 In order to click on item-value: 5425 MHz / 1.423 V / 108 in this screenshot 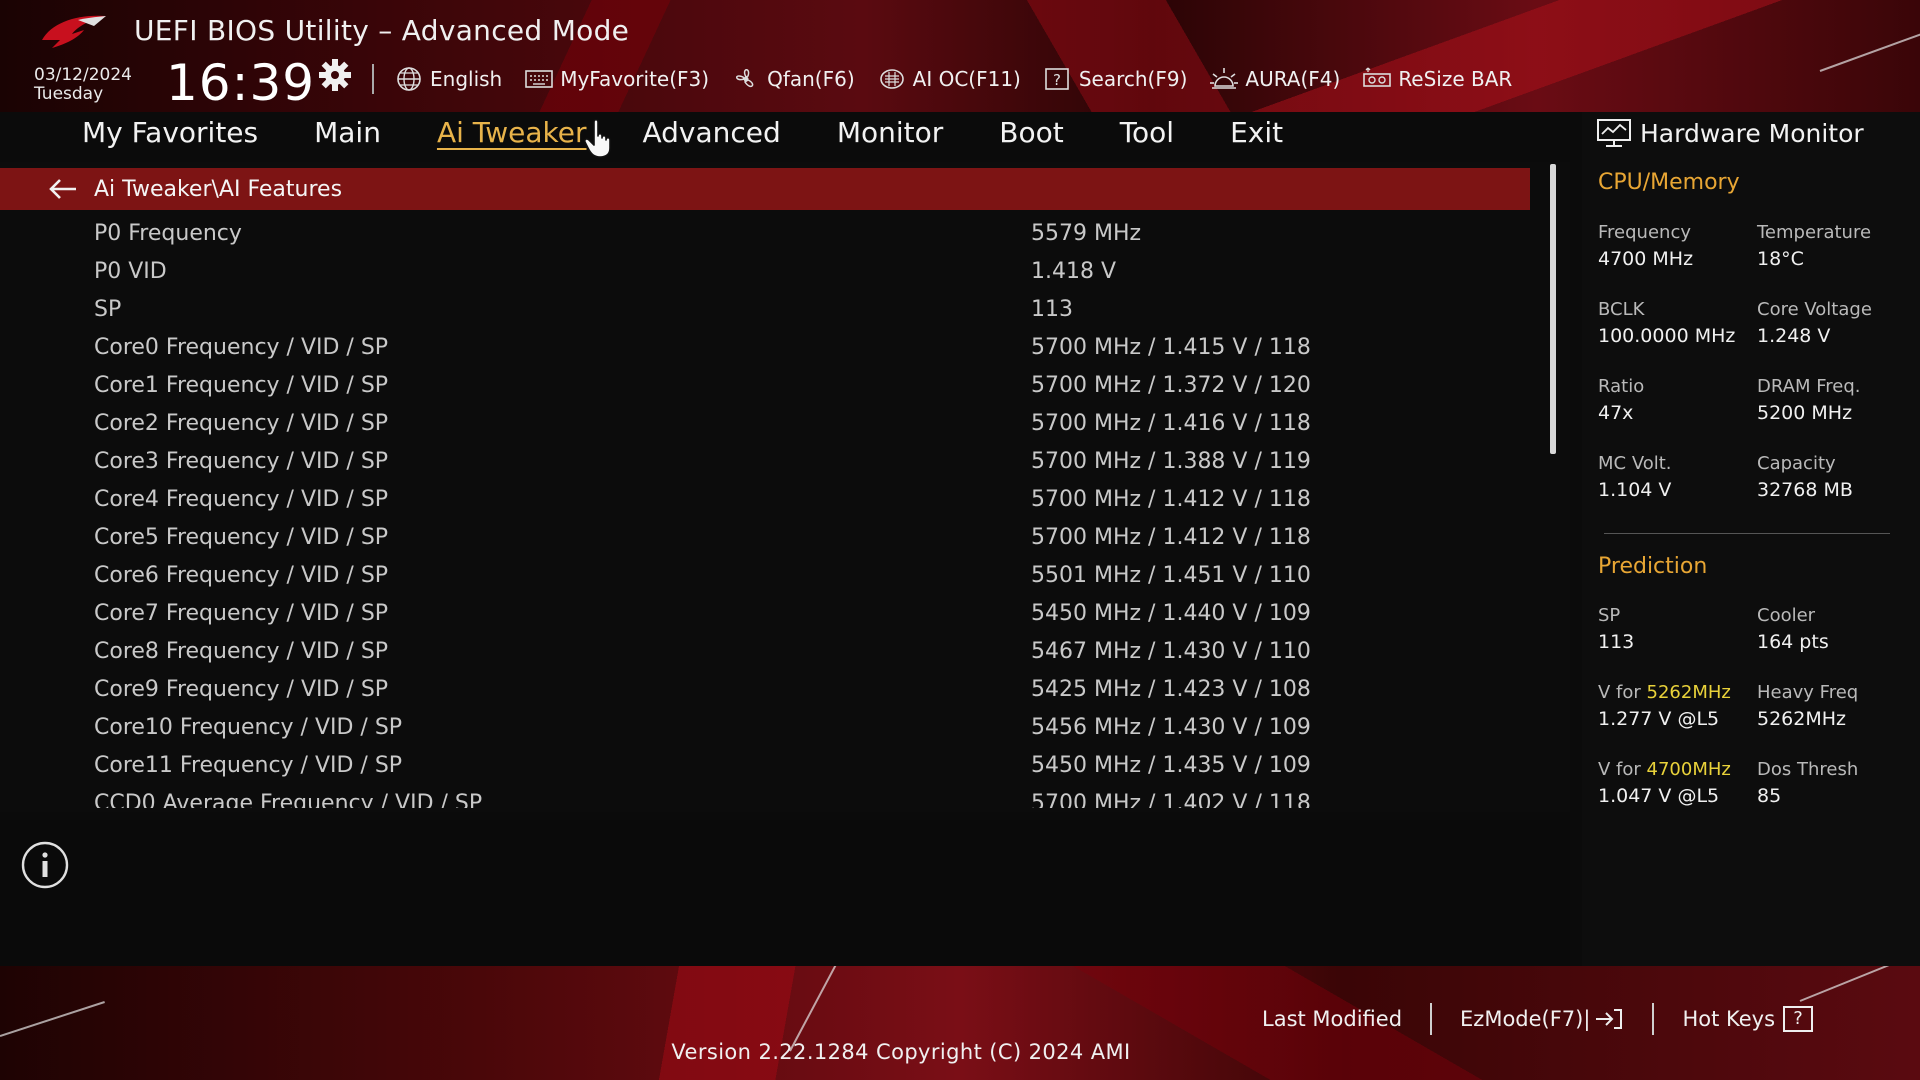, I will do `click(1171, 689)`.